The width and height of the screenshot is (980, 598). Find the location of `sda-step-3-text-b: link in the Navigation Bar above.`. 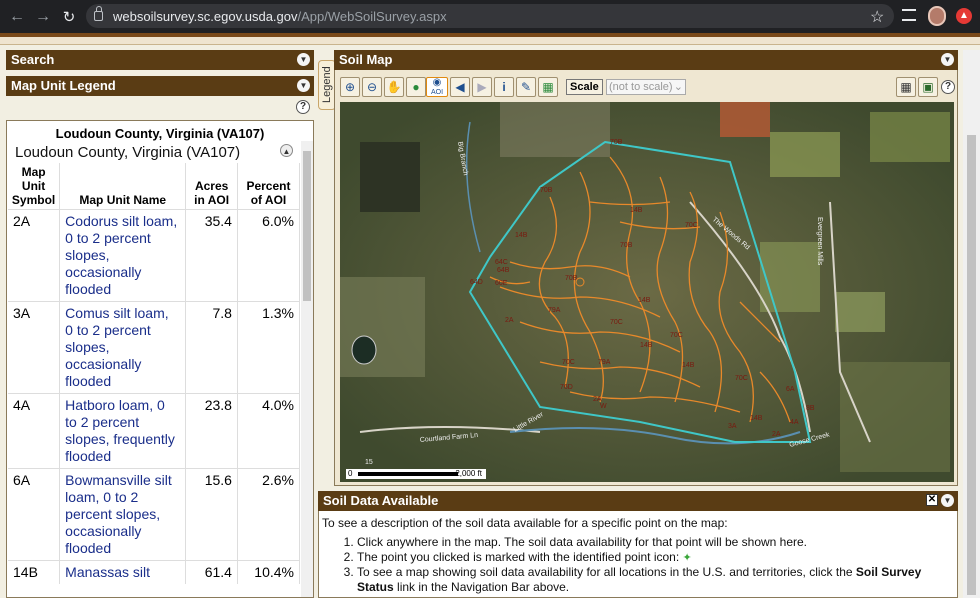

sda-step-3-text-b: link in the Navigation Bar above. is located at coordinates (483, 587).